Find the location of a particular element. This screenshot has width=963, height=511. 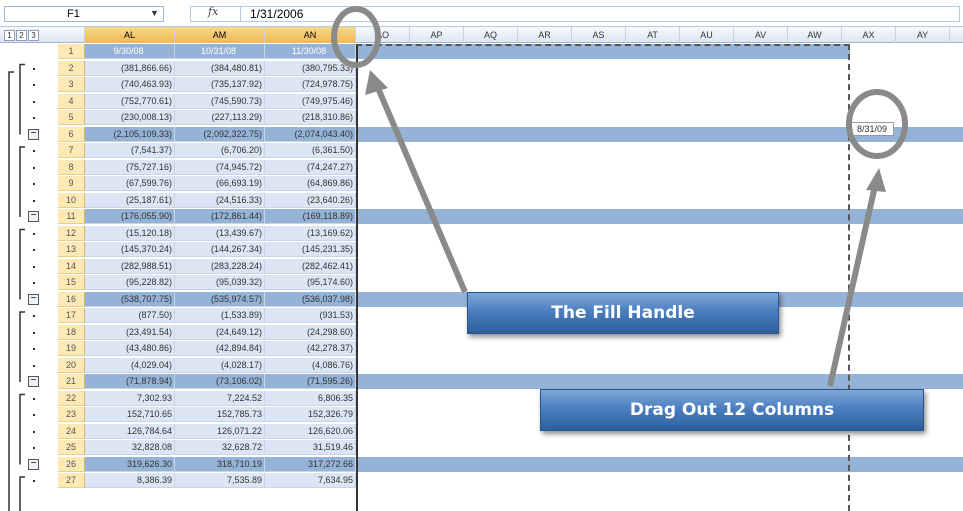

table-cell: (73,106.02) is located at coordinates (220, 381).